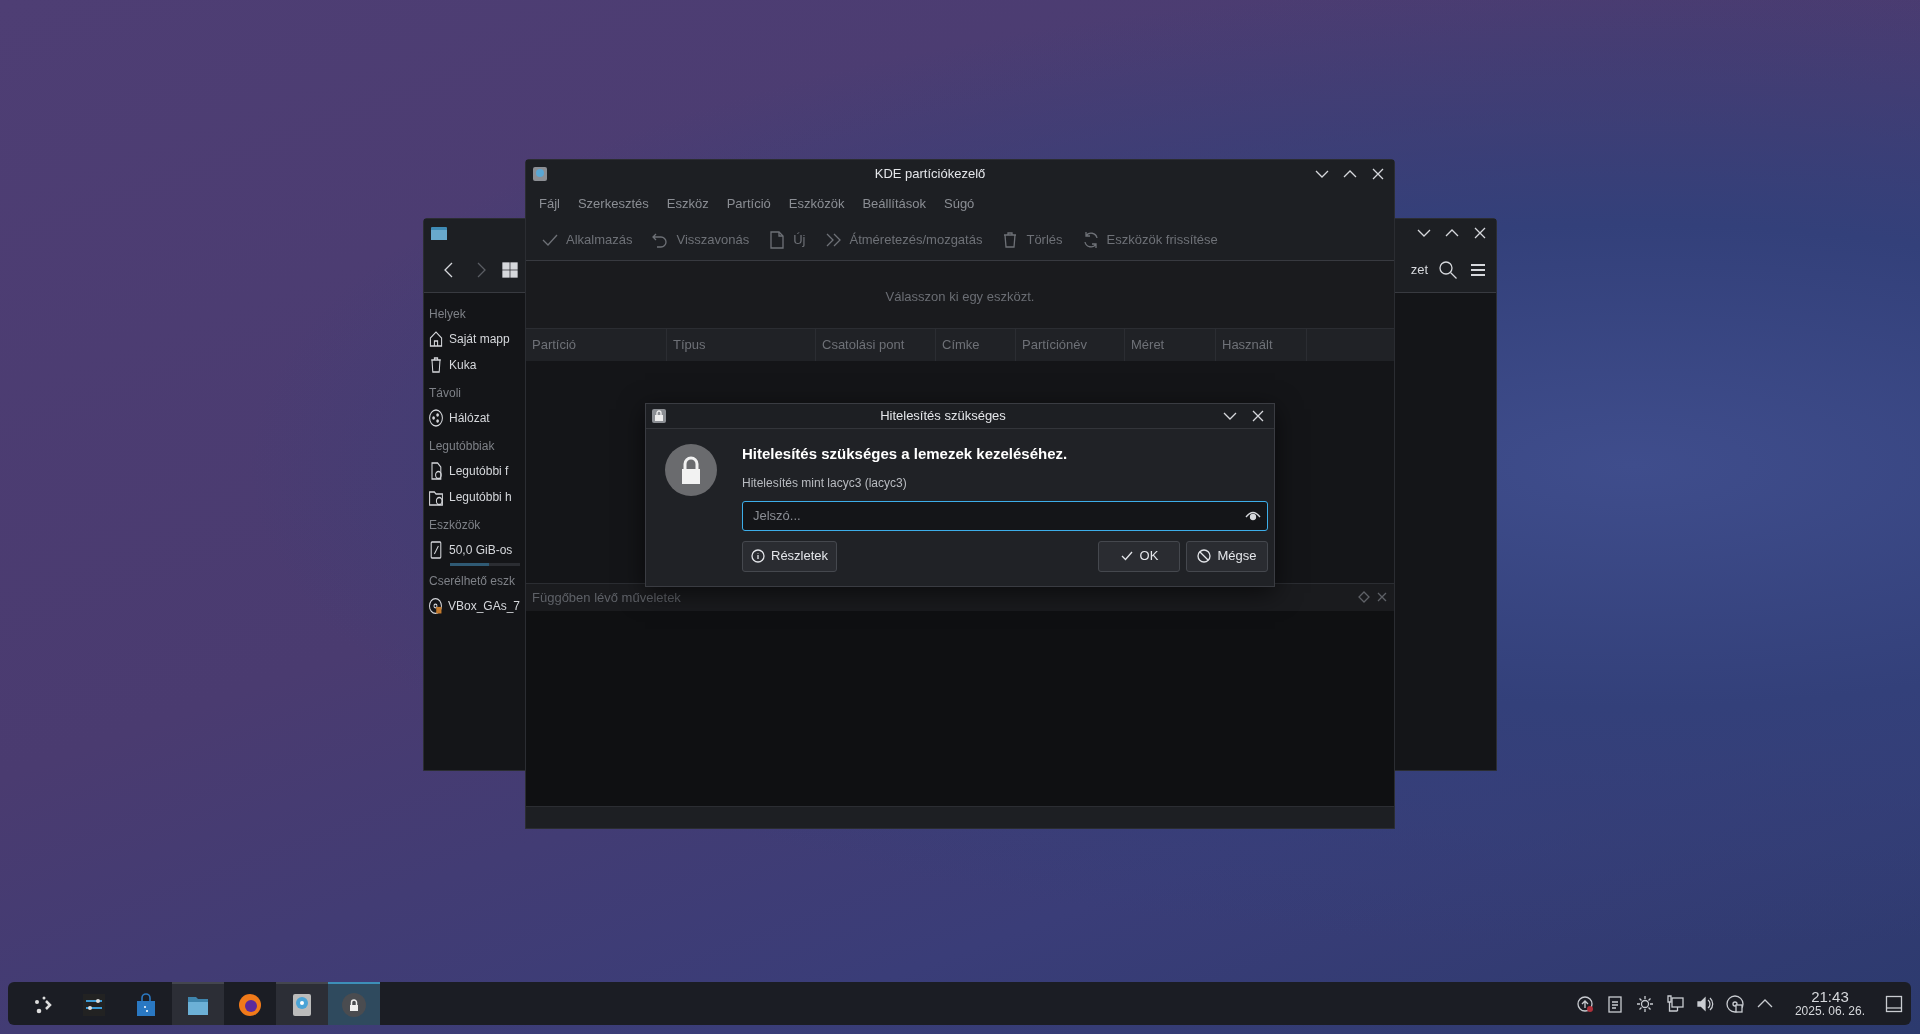 The width and height of the screenshot is (1920, 1034). What do you see at coordinates (816, 204) in the screenshot?
I see `menu-item: Eszközök` at bounding box center [816, 204].